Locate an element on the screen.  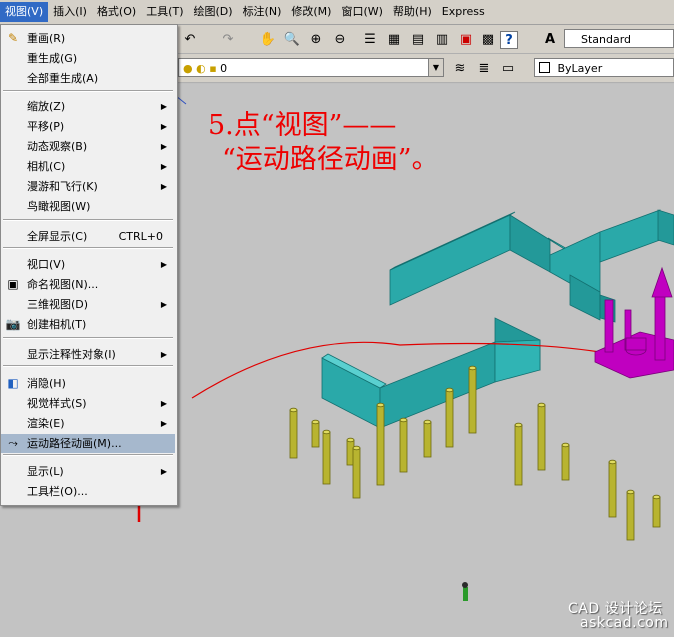
text-style-dropdown: Standard is located at coordinates (619, 38).